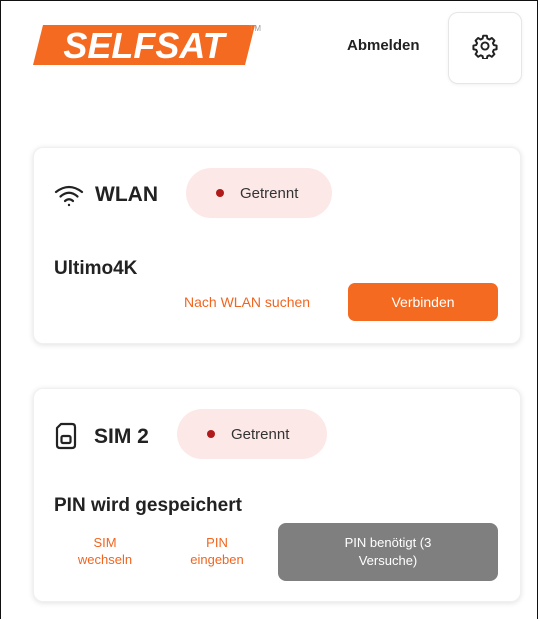 The width and height of the screenshot is (540, 621). What do you see at coordinates (269, 193) in the screenshot?
I see `wlan-status-text: Getrennt` at bounding box center [269, 193].